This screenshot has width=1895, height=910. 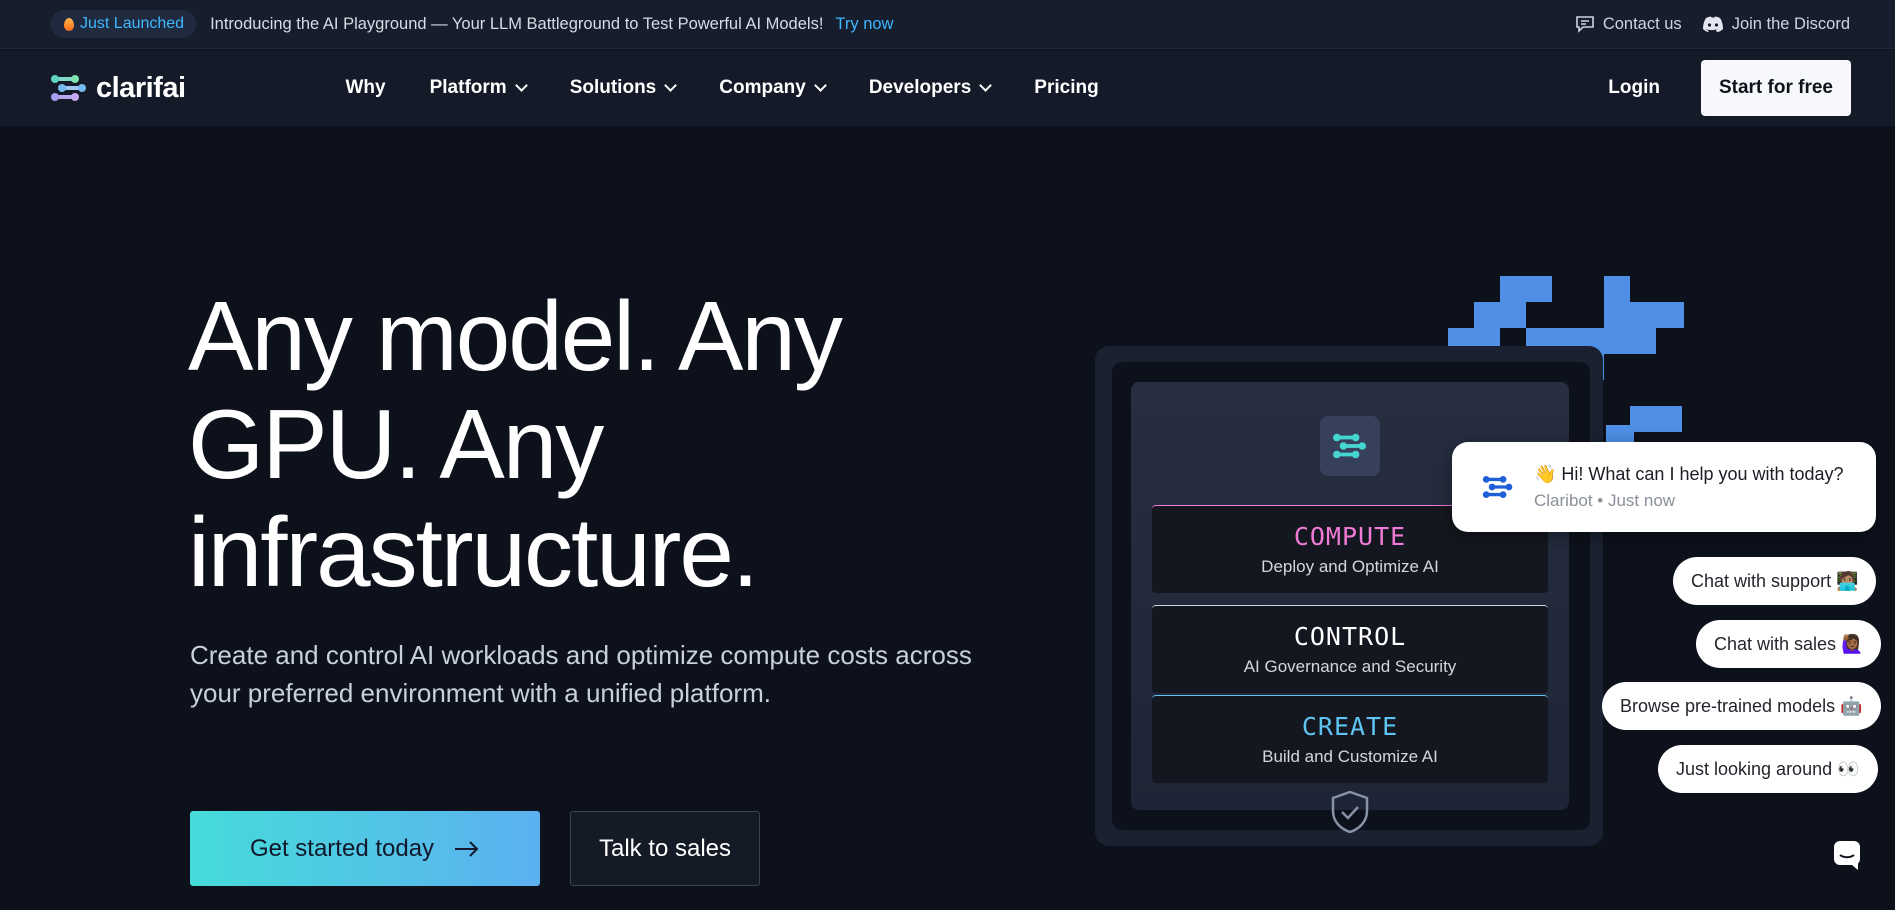 What do you see at coordinates (467, 848) in the screenshot?
I see `arrow-right-icon` at bounding box center [467, 848].